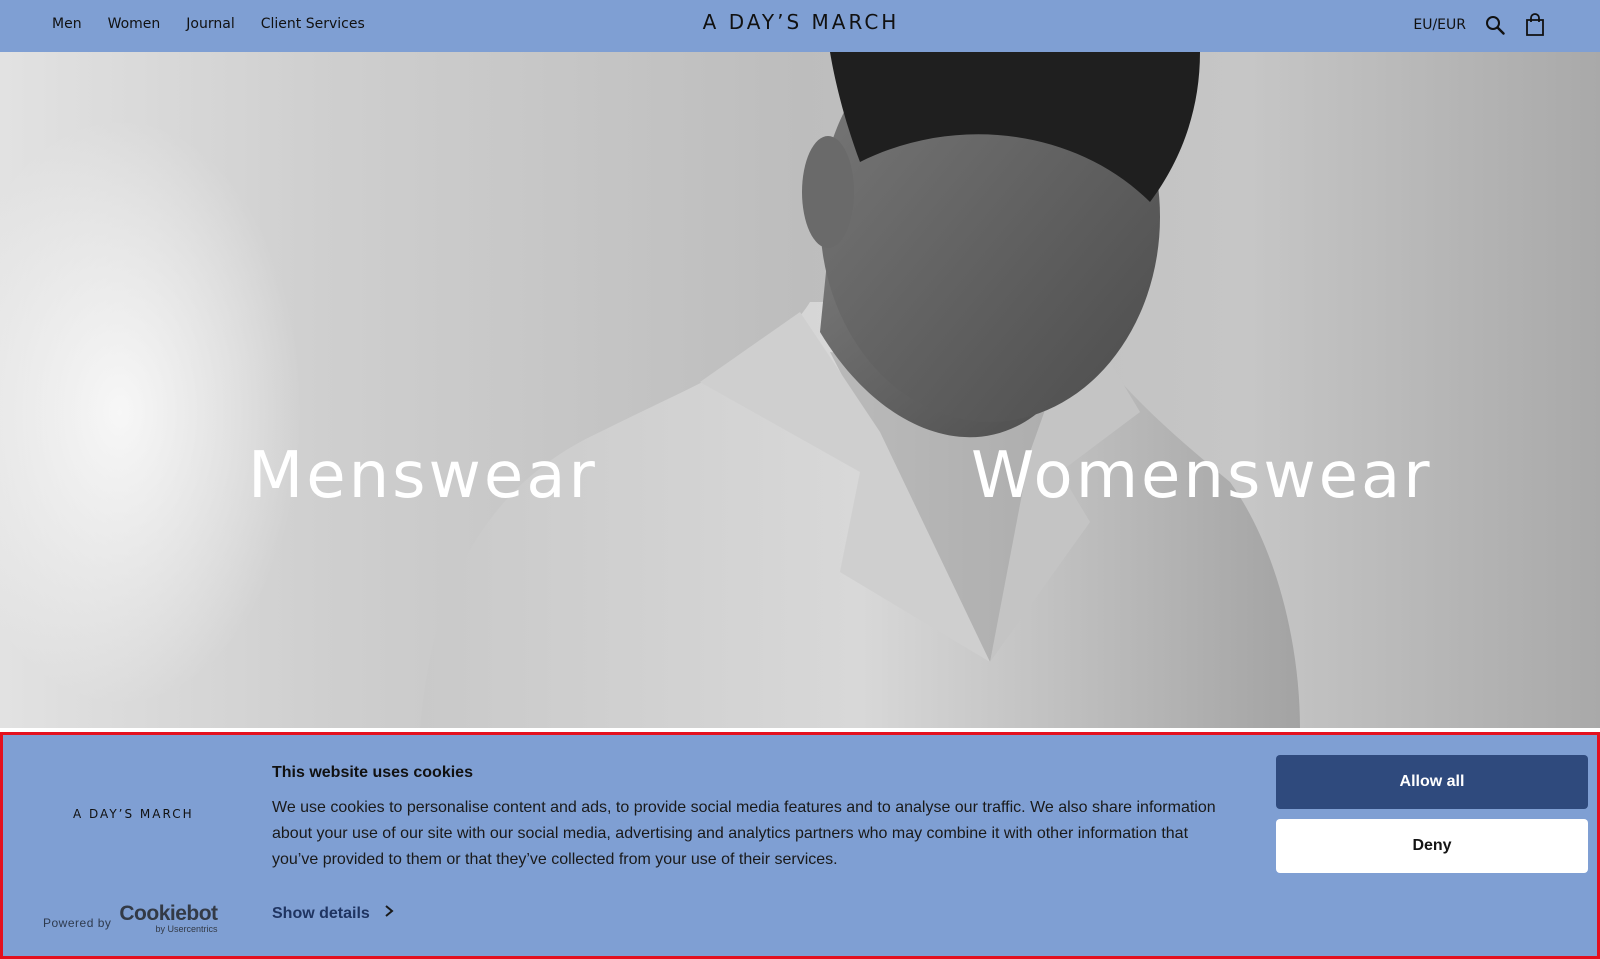 The height and width of the screenshot is (959, 1600). I want to click on show-details-link: Show details, so click(333, 913).